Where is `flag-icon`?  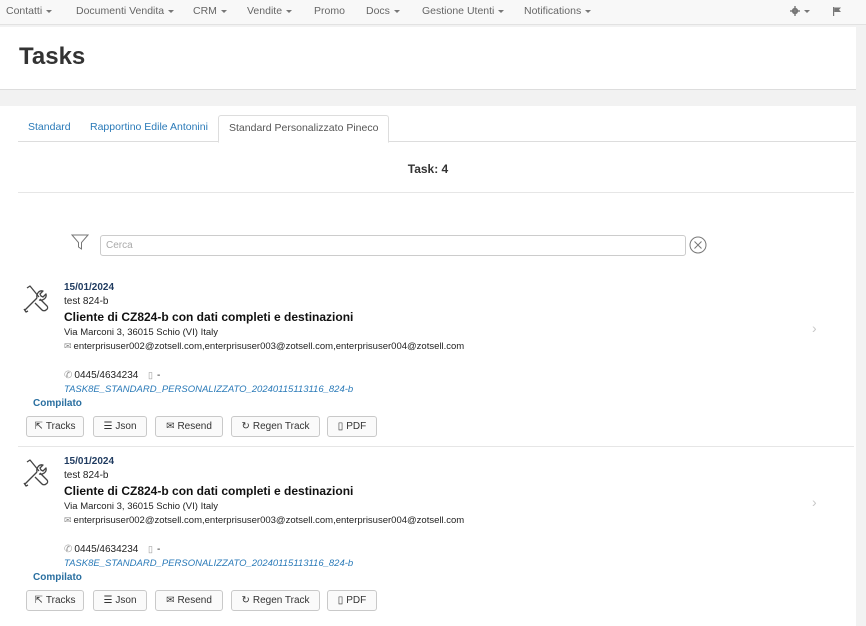 flag-icon is located at coordinates (837, 12).